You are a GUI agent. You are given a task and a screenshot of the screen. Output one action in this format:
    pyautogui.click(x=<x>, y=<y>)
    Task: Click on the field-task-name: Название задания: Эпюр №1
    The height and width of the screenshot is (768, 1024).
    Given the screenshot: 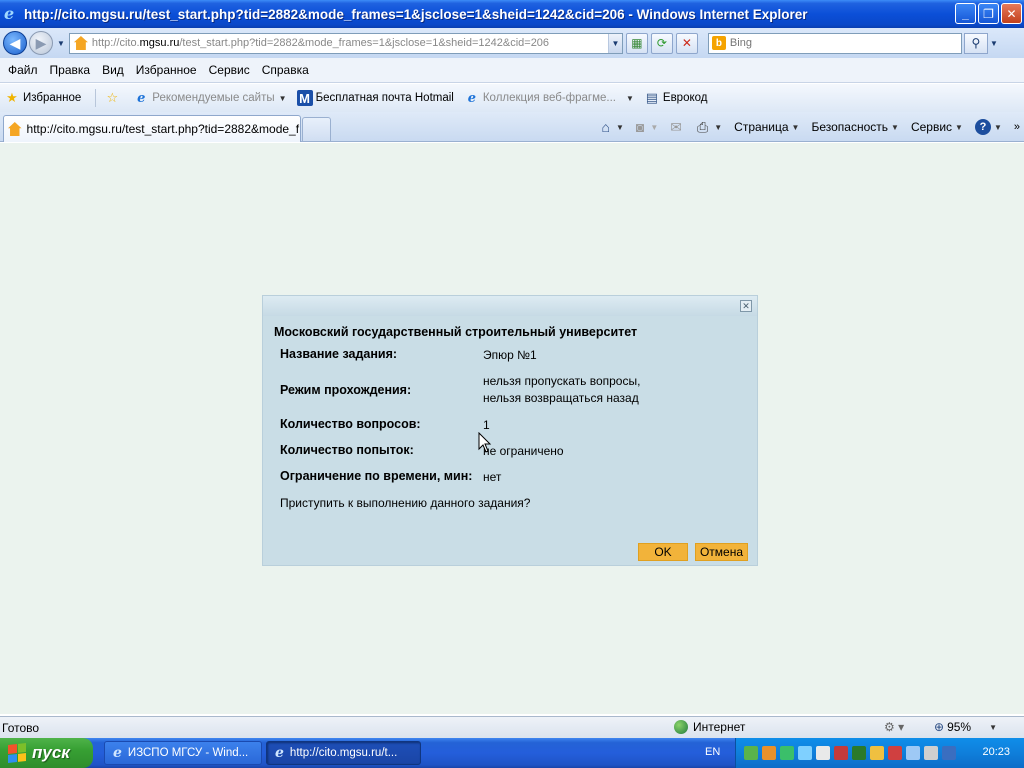 What is the action you would take?
    pyautogui.click(x=510, y=355)
    